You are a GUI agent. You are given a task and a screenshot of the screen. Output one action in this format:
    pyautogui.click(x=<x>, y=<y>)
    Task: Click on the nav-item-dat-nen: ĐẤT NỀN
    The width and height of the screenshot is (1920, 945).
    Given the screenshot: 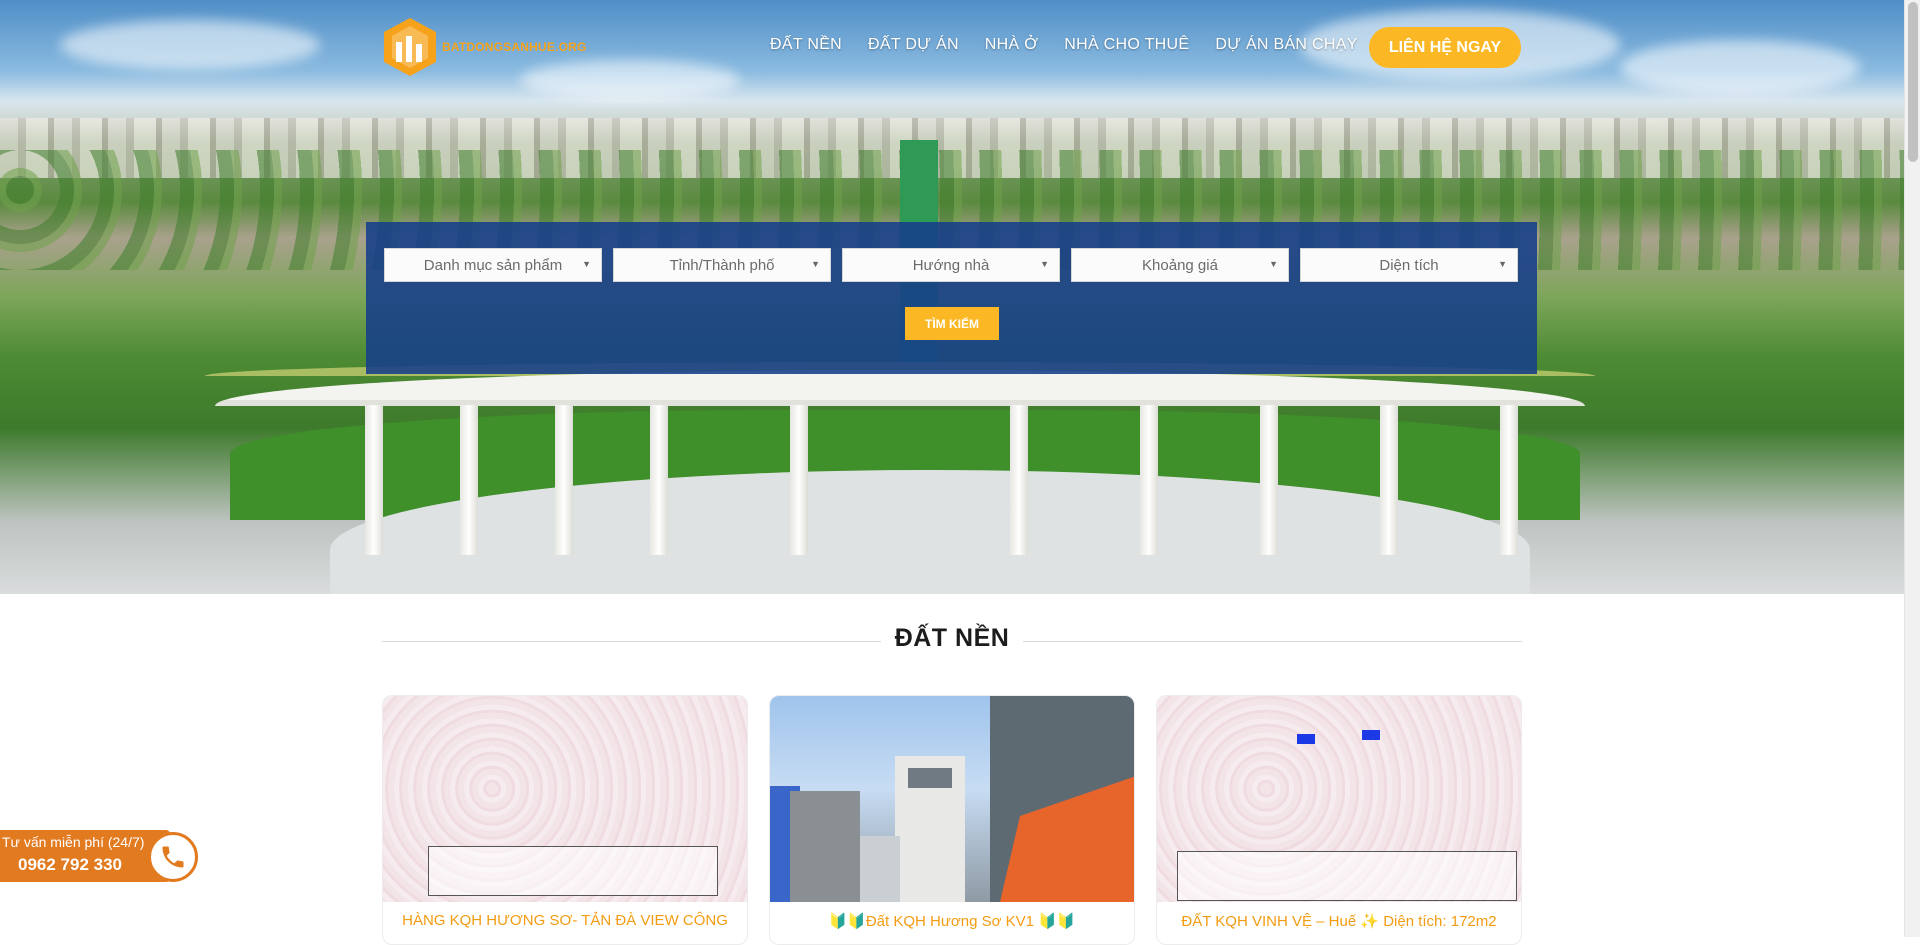 What is the action you would take?
    pyautogui.click(x=806, y=45)
    